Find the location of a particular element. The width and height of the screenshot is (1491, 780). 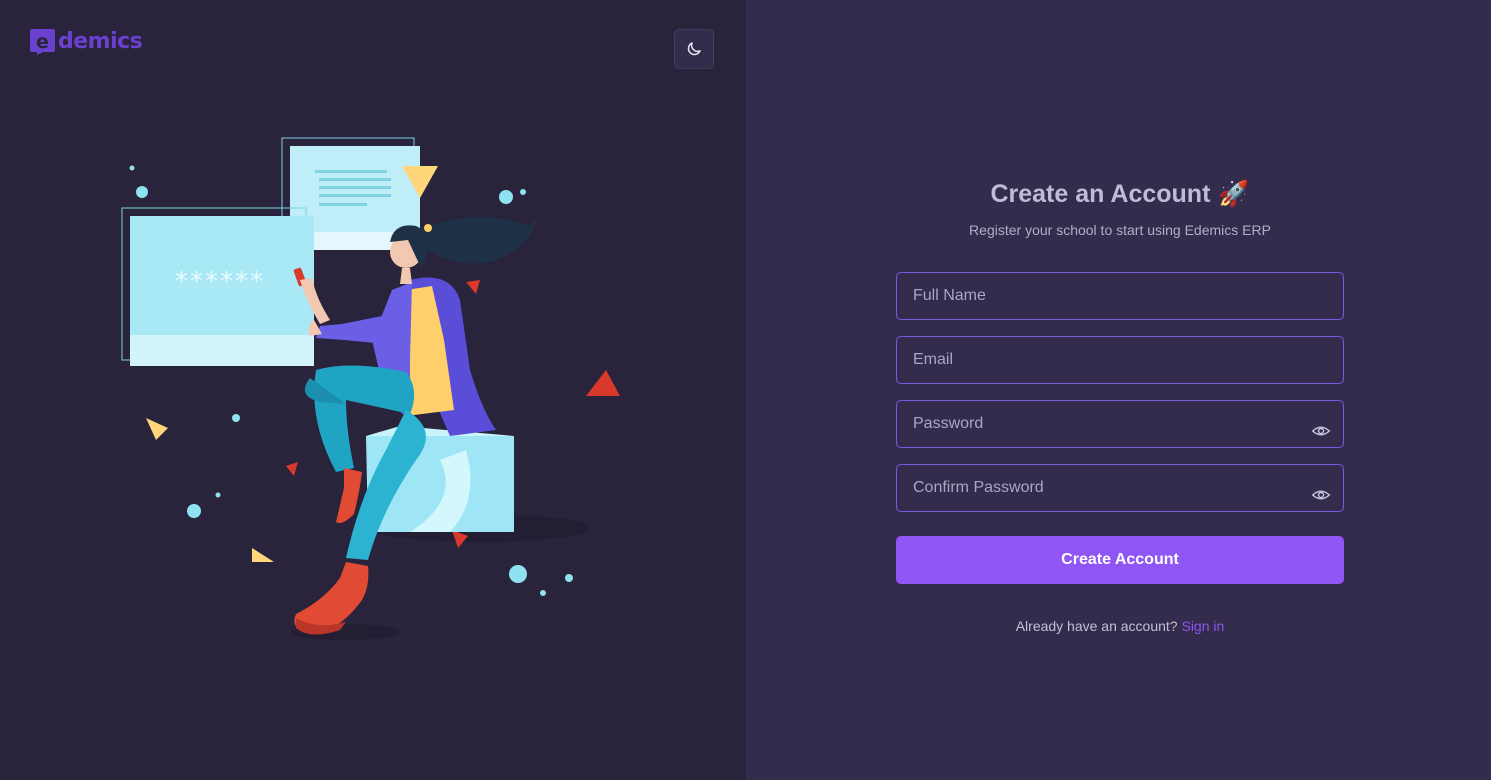

email-input is located at coordinates (1120, 360).